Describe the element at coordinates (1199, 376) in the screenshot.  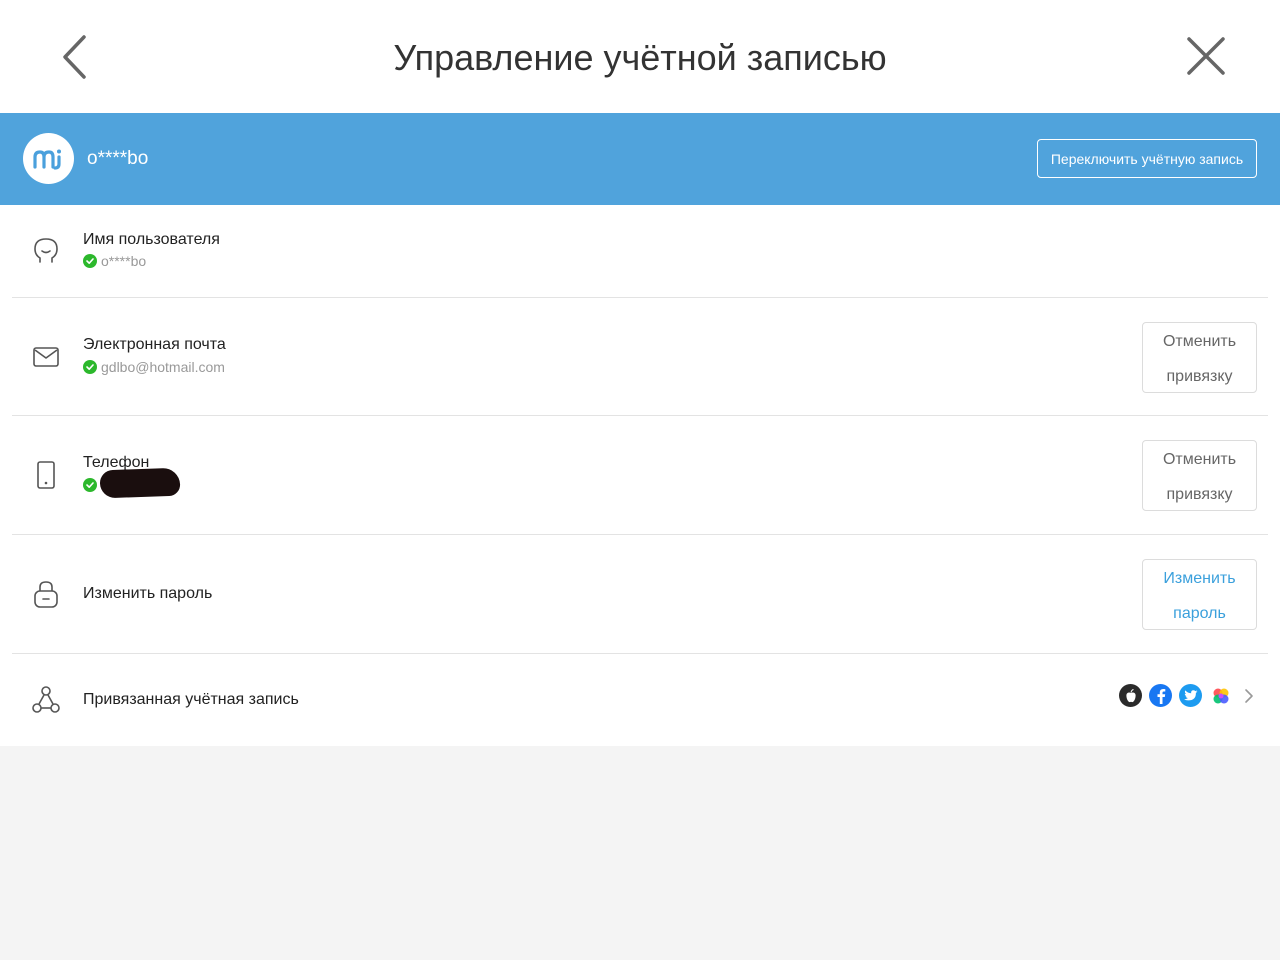
I see `unbind-email-label-2: привязку` at that location.